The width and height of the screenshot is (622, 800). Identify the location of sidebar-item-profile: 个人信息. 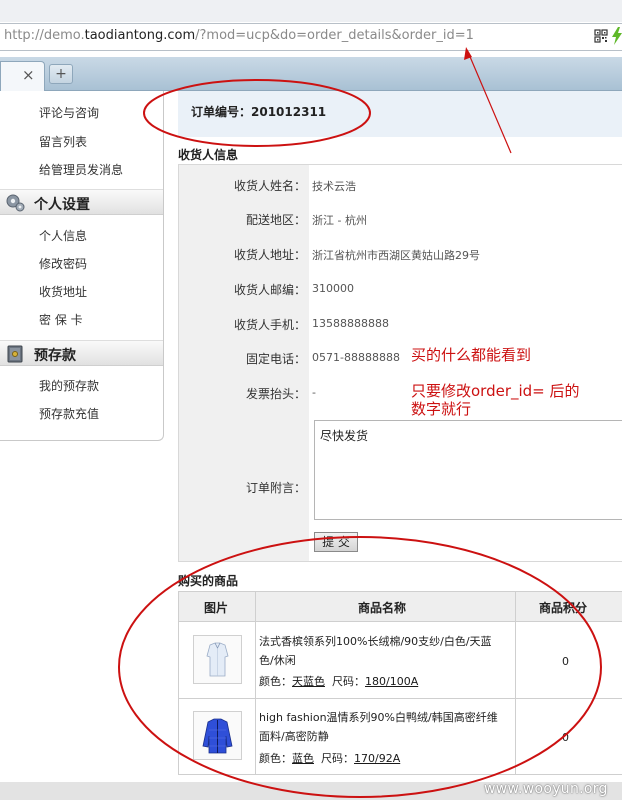
(63, 235).